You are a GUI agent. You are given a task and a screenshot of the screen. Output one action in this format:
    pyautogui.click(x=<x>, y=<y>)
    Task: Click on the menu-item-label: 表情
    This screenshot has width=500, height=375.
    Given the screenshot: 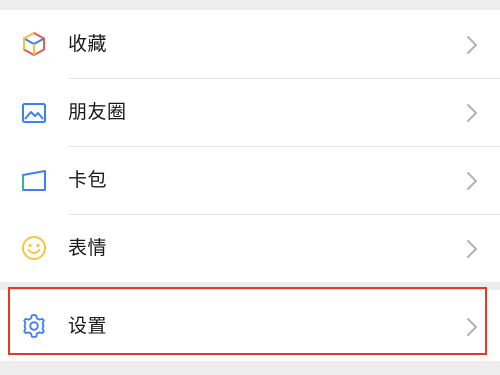 What is the action you would take?
    pyautogui.click(x=88, y=248)
    